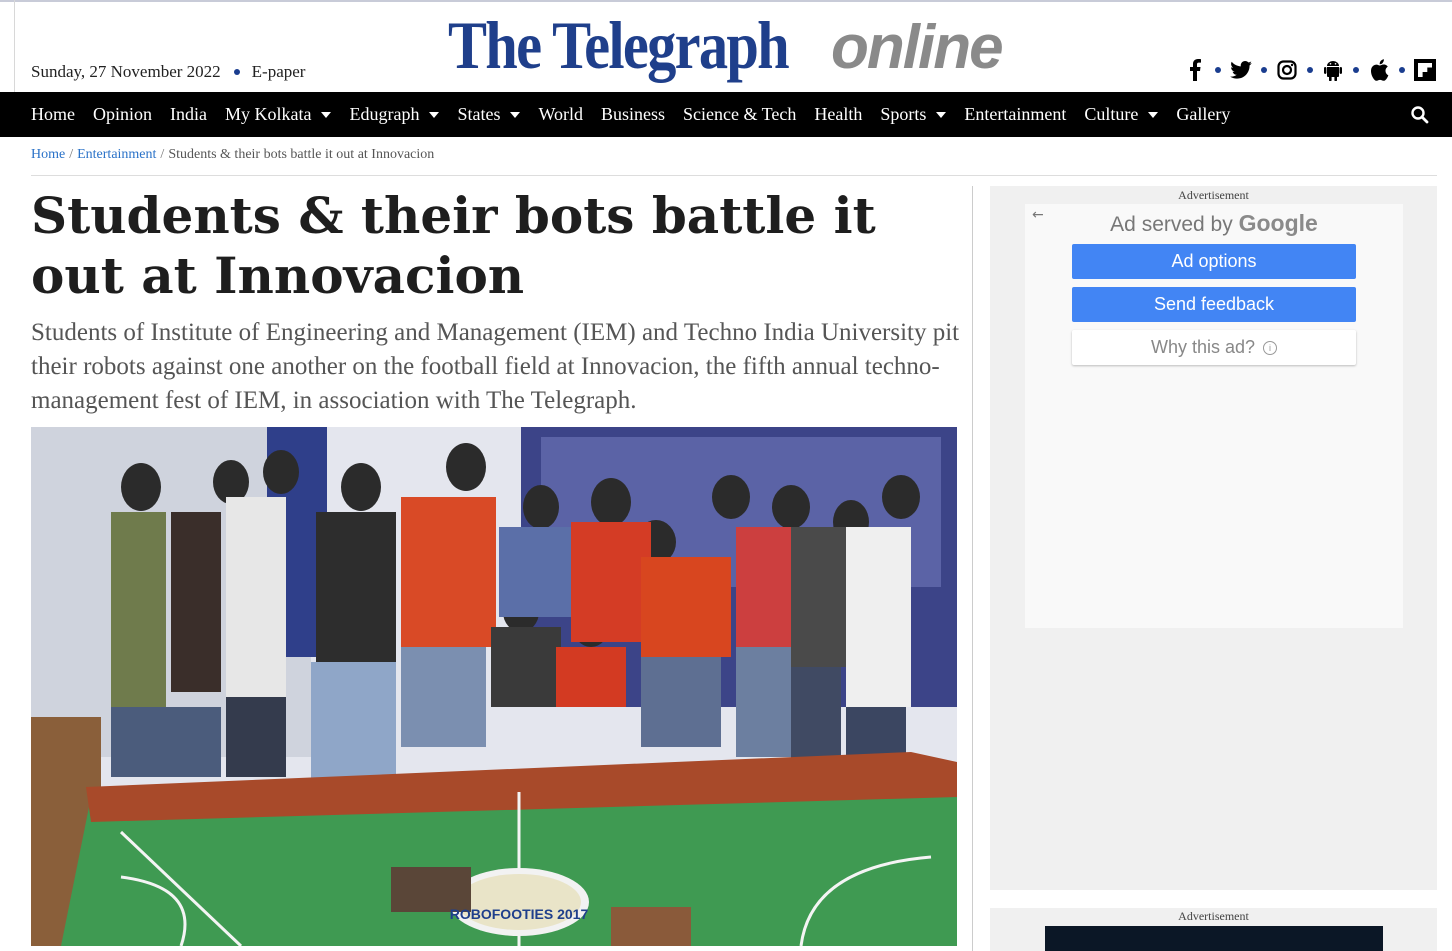 The image size is (1452, 951). Describe the element at coordinates (1213, 916) in the screenshot. I see `advertisement-label-2: Advertisement` at that location.